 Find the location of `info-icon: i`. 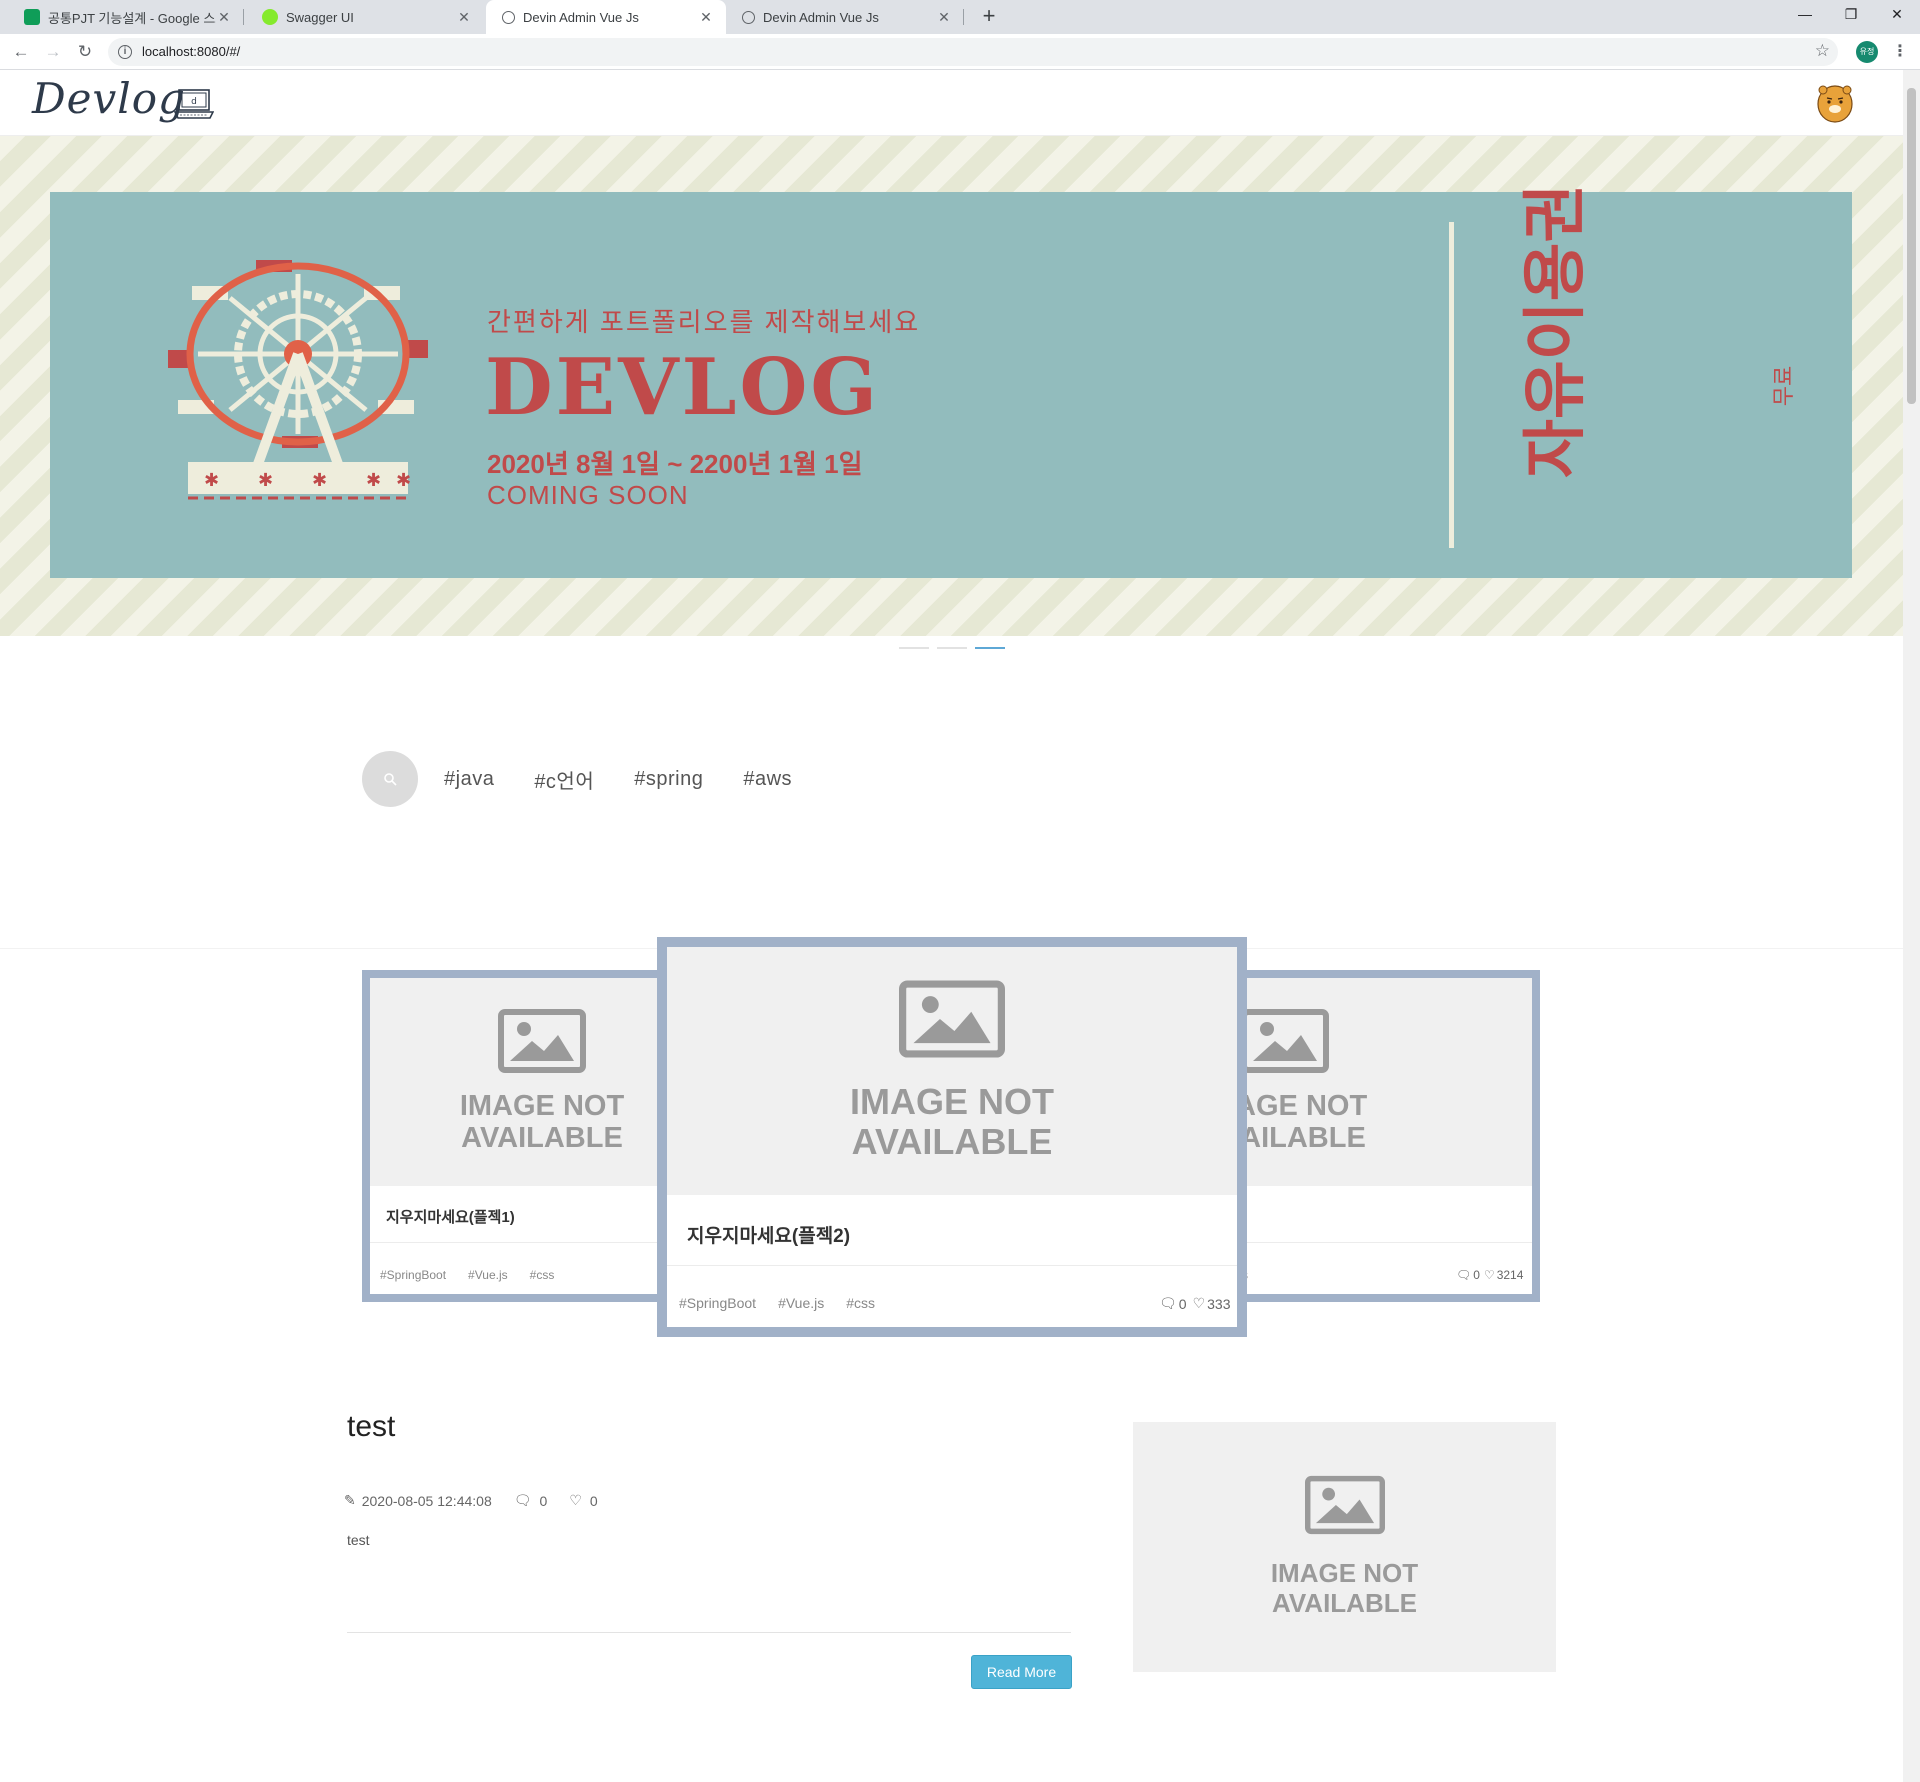

info-icon: i is located at coordinates (125, 52).